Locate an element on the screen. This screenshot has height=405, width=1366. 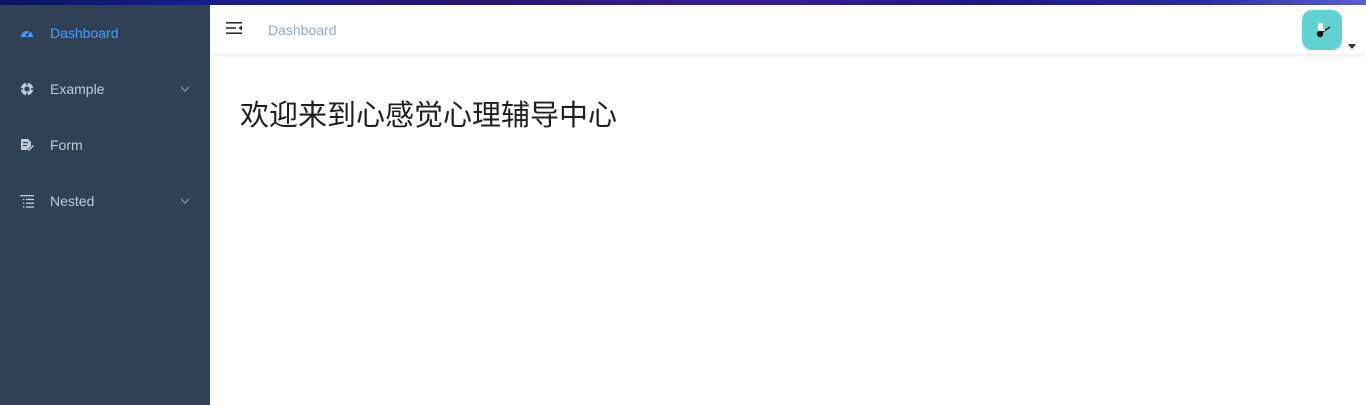
sidebar-item-example: Example is located at coordinates (105, 89).